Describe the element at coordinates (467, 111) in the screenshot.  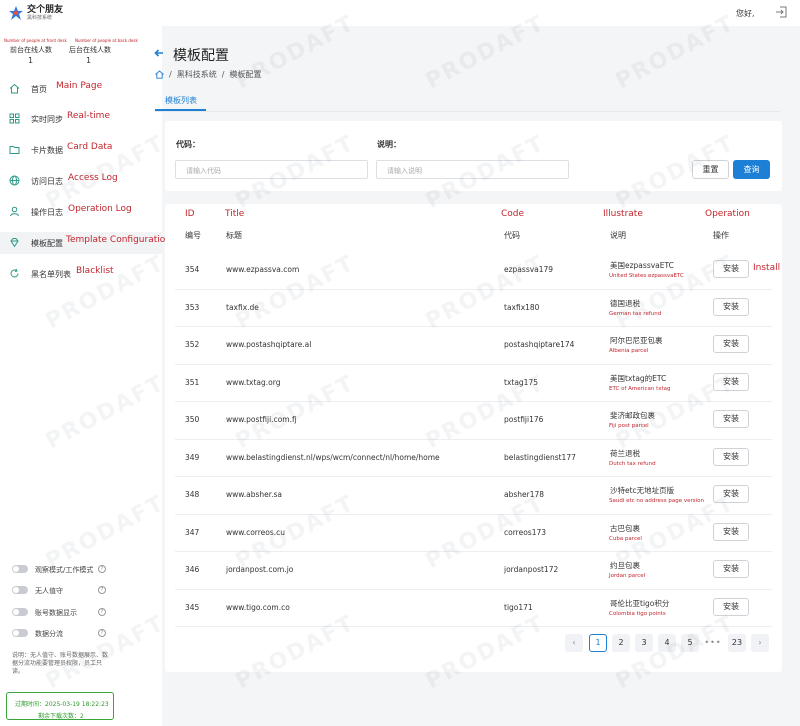
I see `tab-divider` at that location.